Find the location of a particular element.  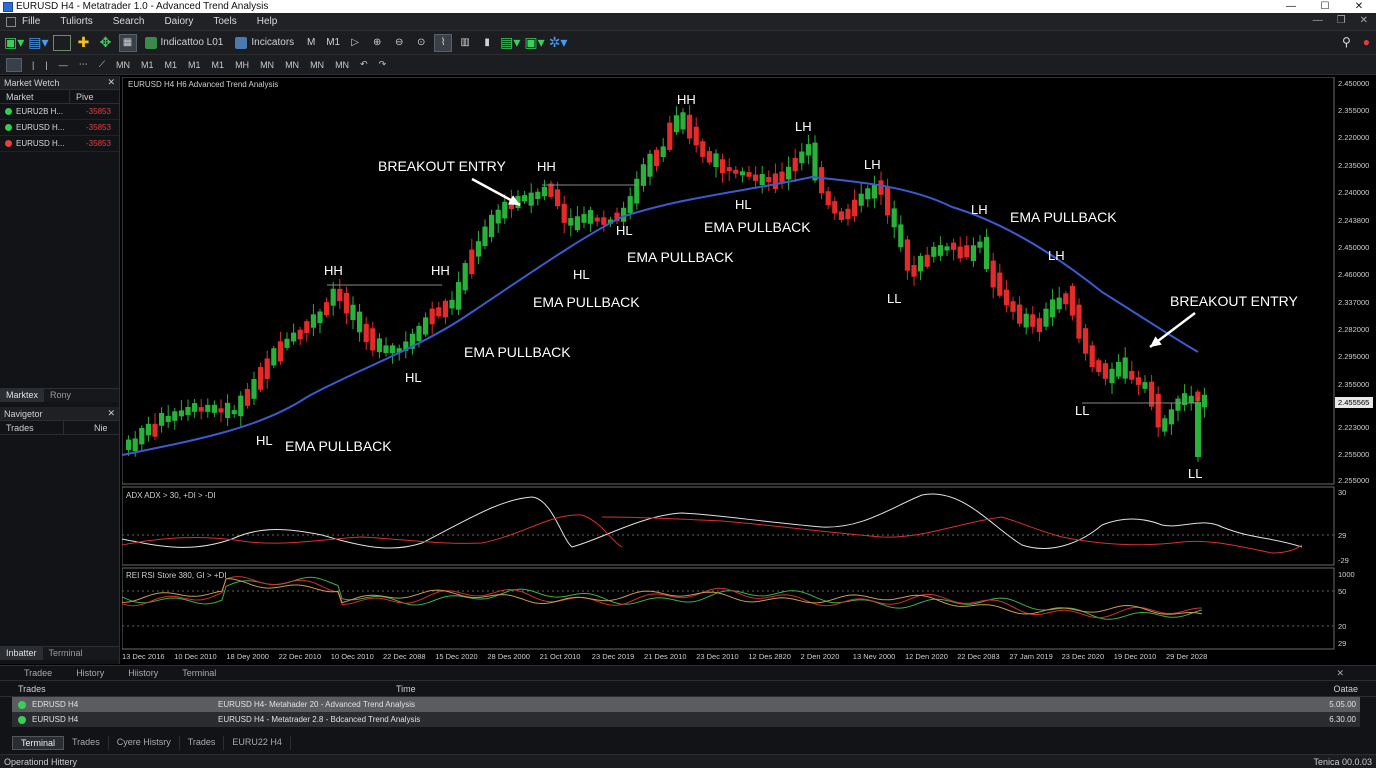

close-icon: ✕ is located at coordinates (1359, 6).